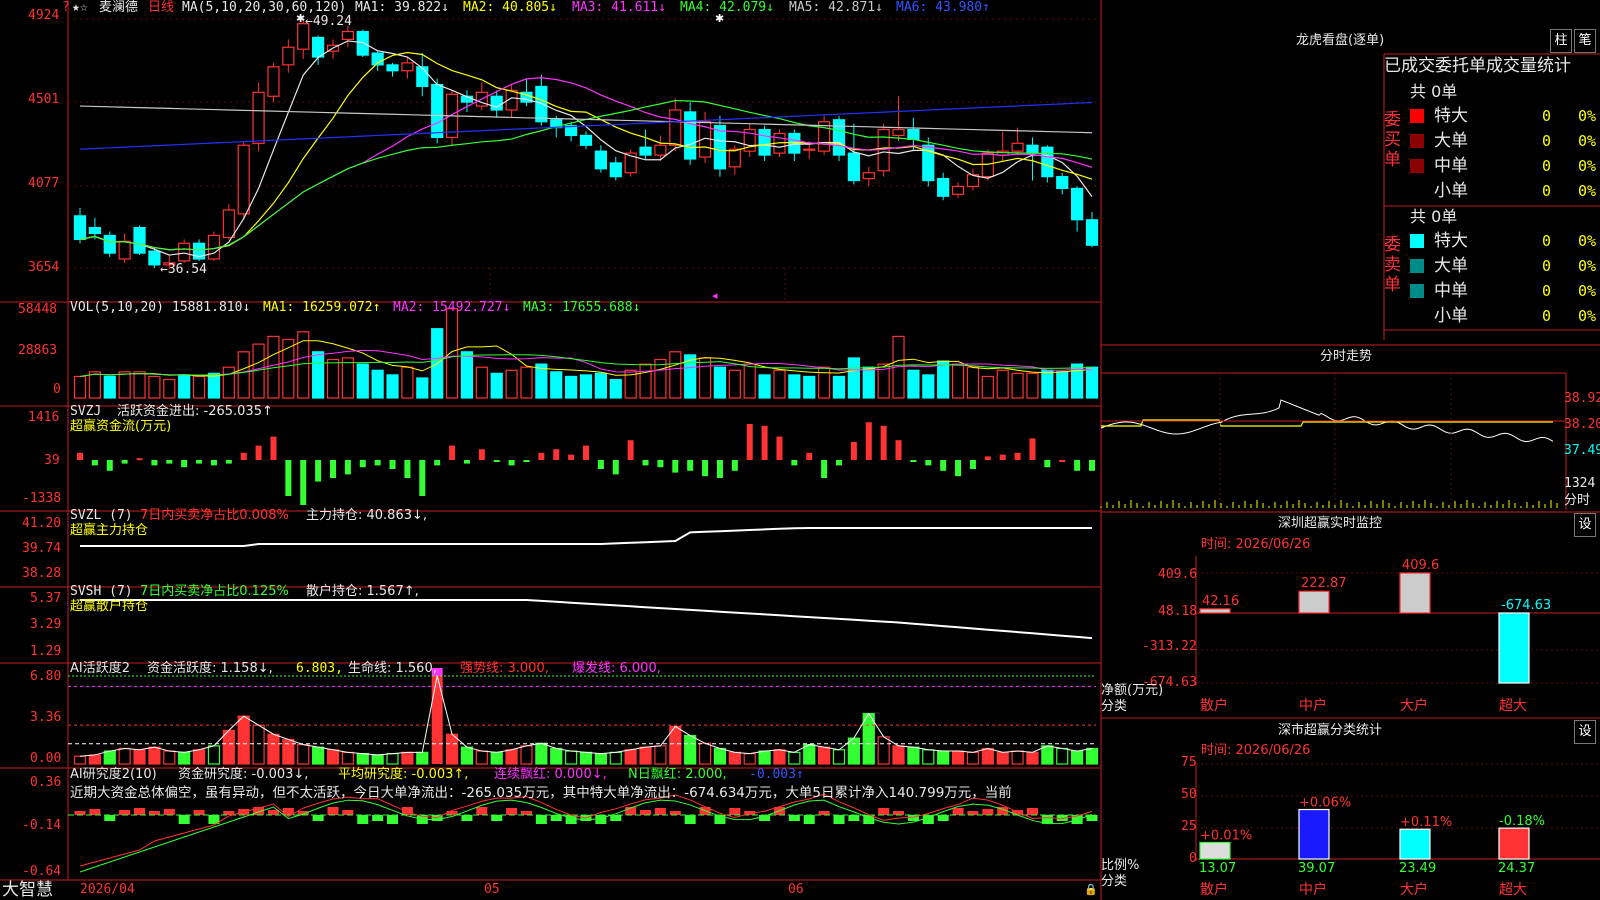 This screenshot has width=1600, height=900. I want to click on buy-row-swatch, so click(1417, 166).